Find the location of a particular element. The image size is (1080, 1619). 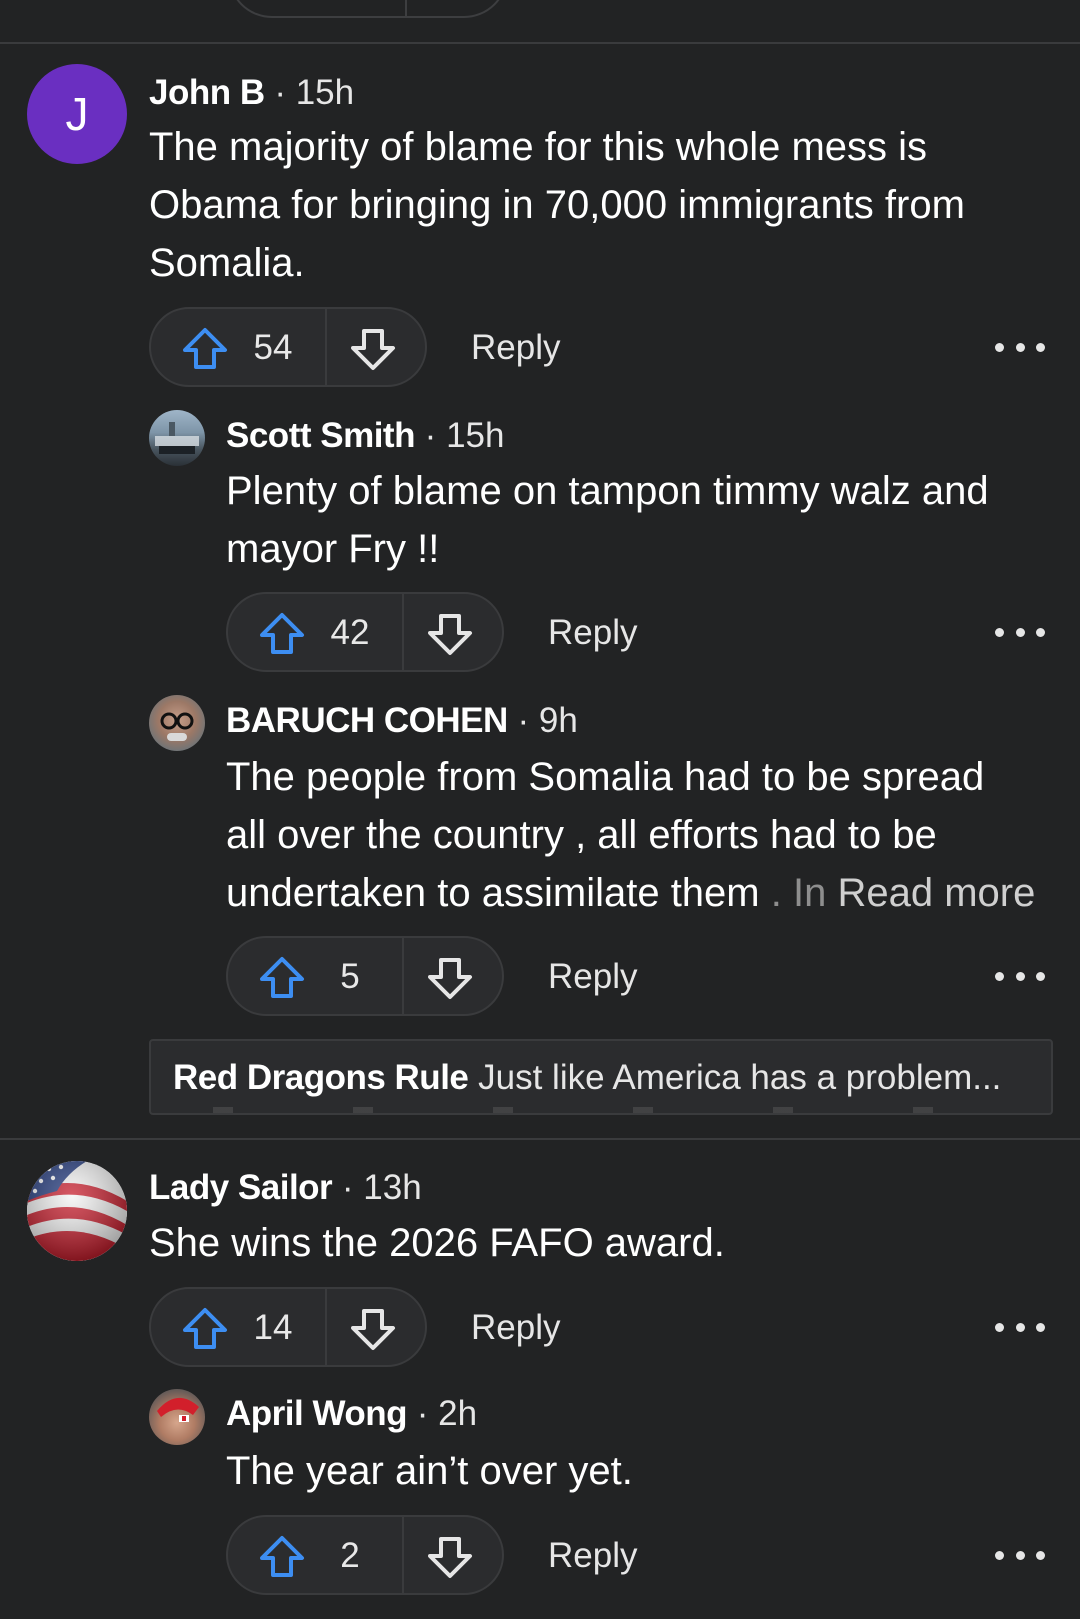

vote-pill: 54 is located at coordinates (288, 347).